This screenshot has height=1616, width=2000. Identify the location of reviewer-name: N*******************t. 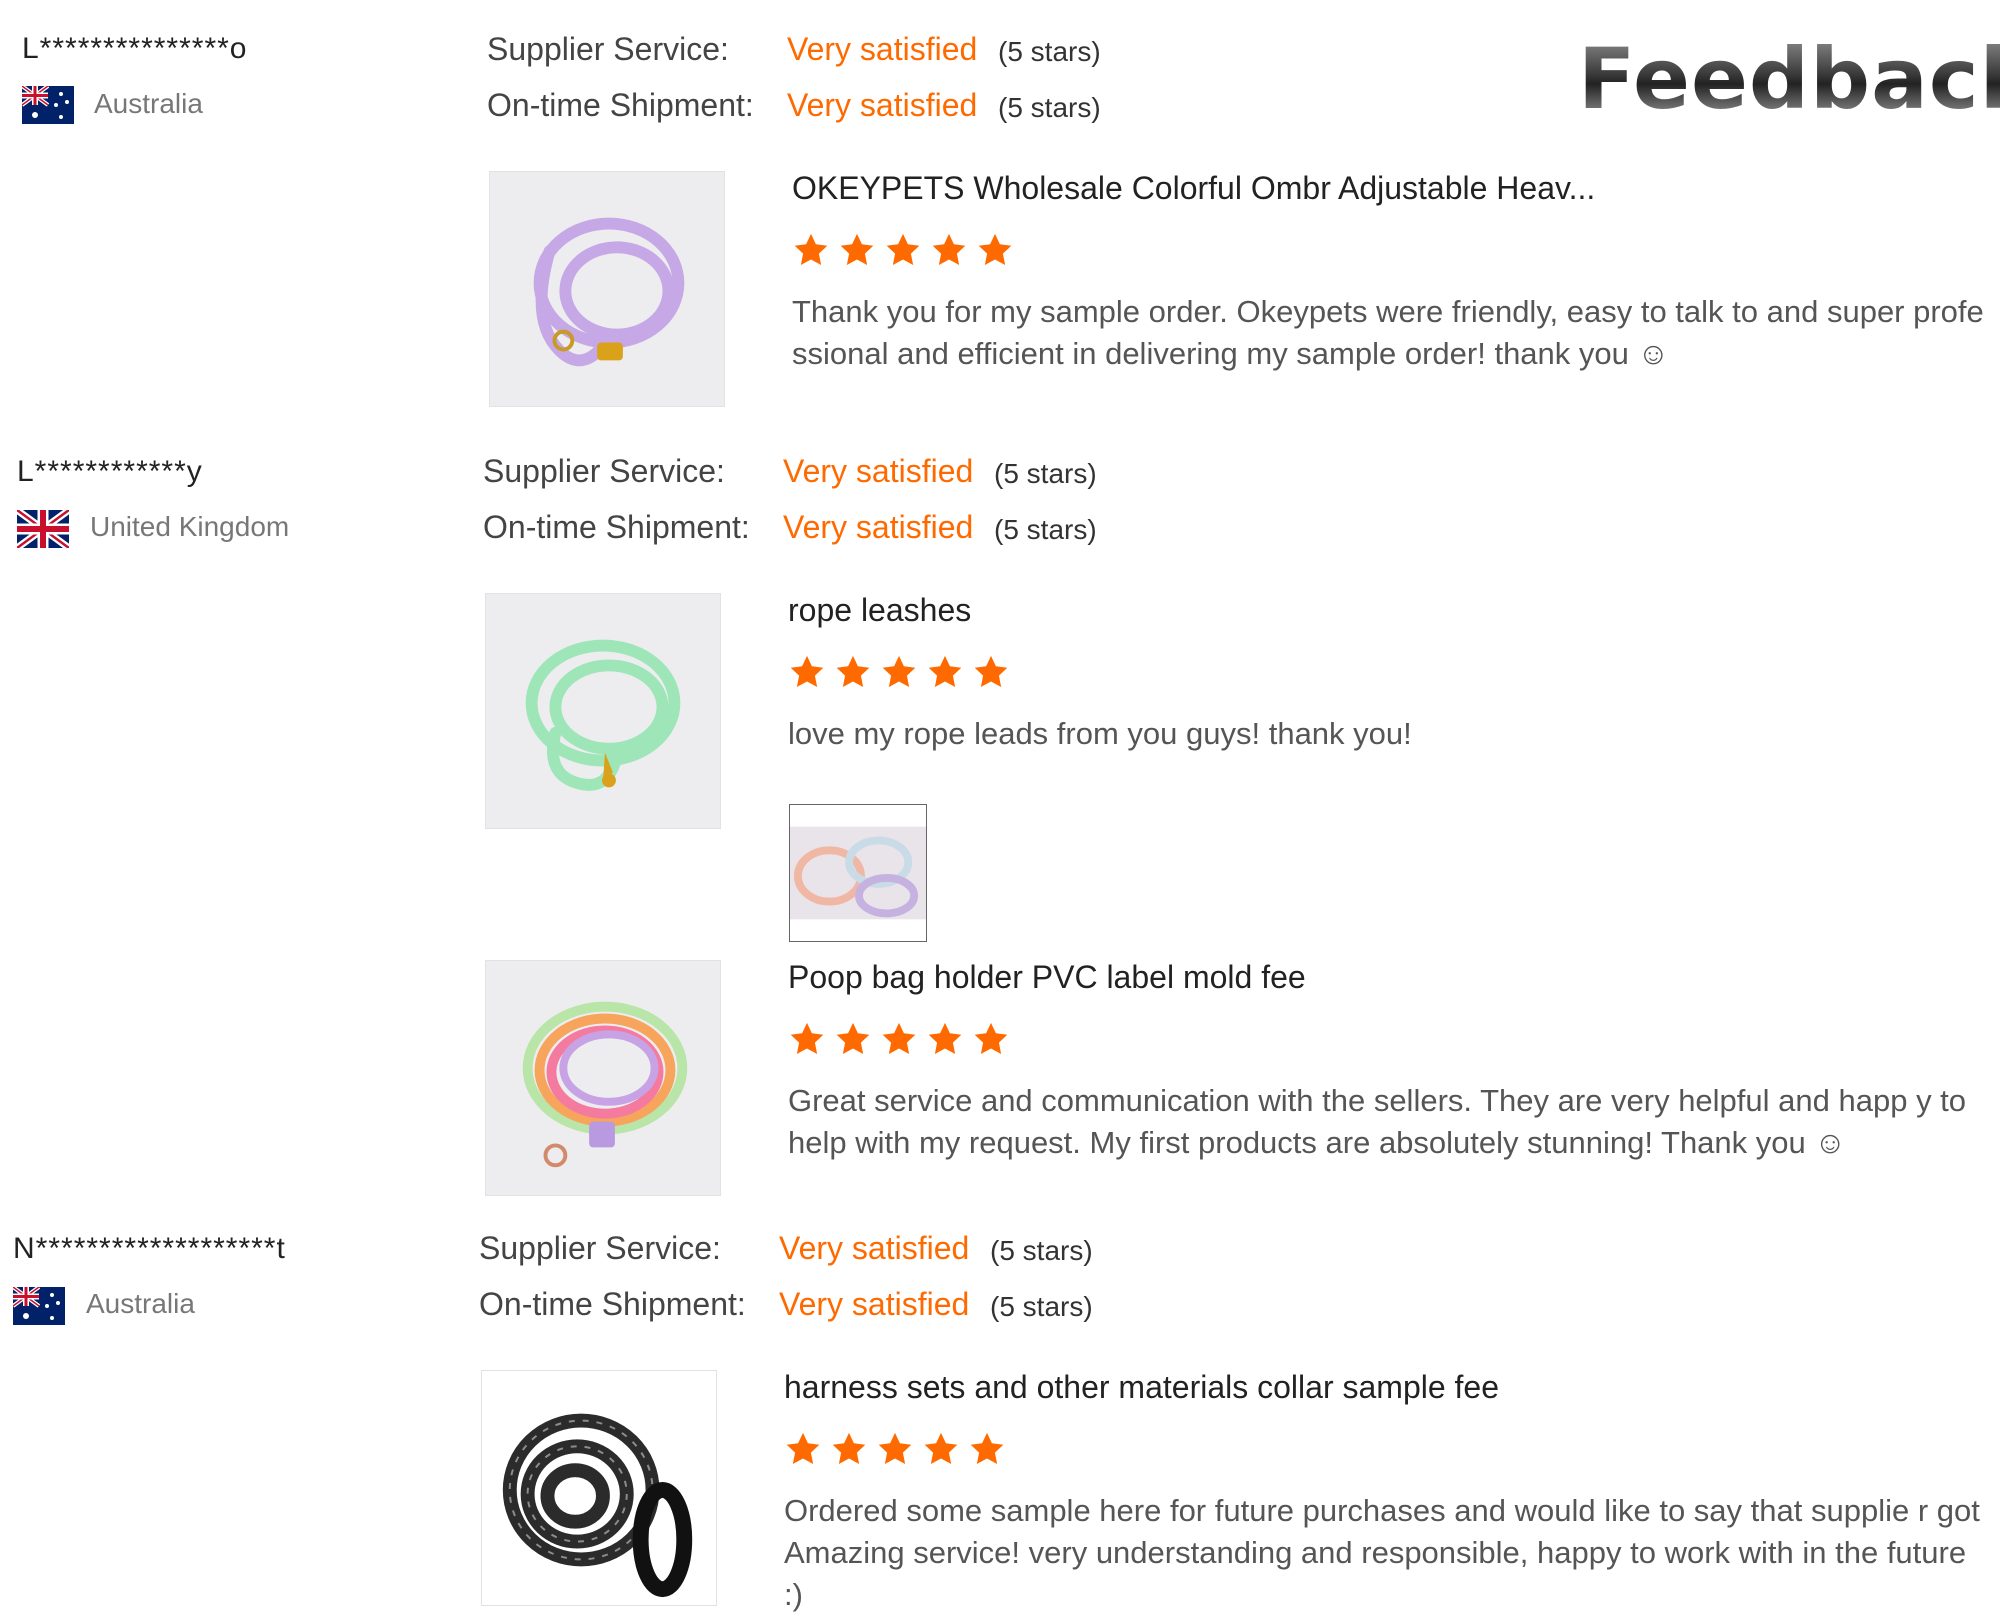
(149, 1248).